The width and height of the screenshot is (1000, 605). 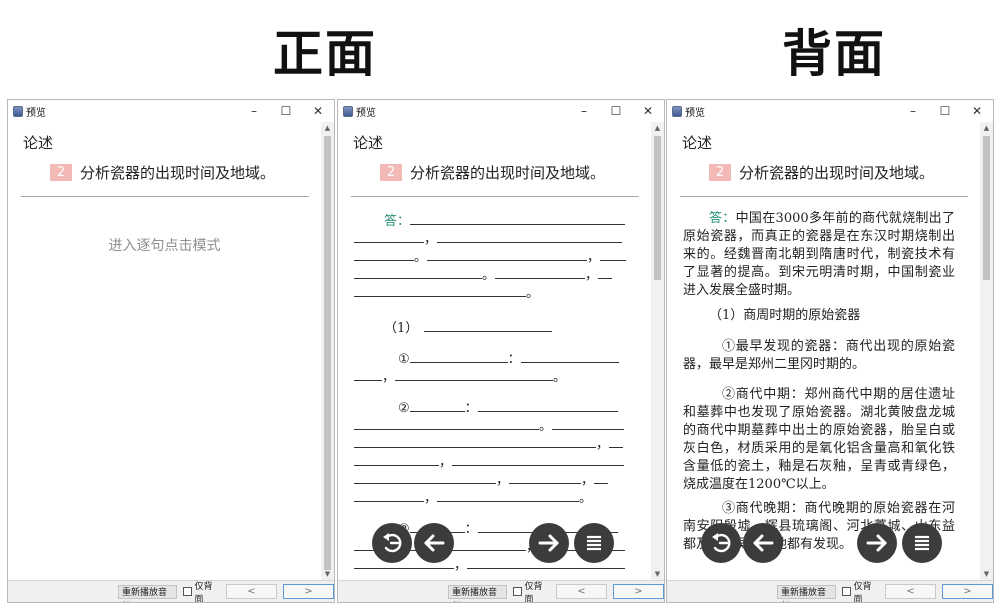 I want to click on answer-label: 答：, so click(x=722, y=218).